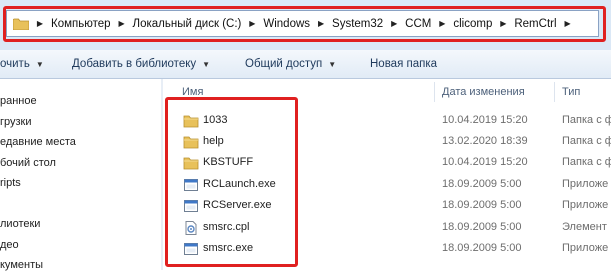 Image resolution: width=611 pixels, height=274 pixels. I want to click on file-type: Элемент, so click(584, 227).